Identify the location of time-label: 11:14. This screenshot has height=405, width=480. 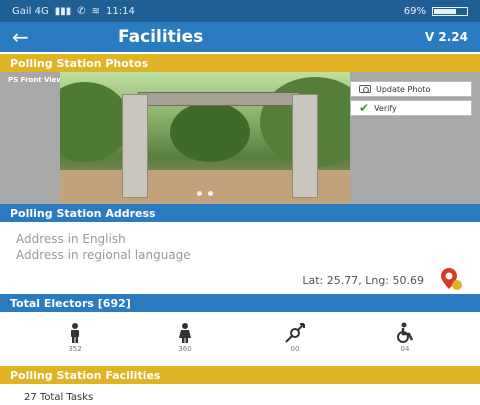
(120, 11).